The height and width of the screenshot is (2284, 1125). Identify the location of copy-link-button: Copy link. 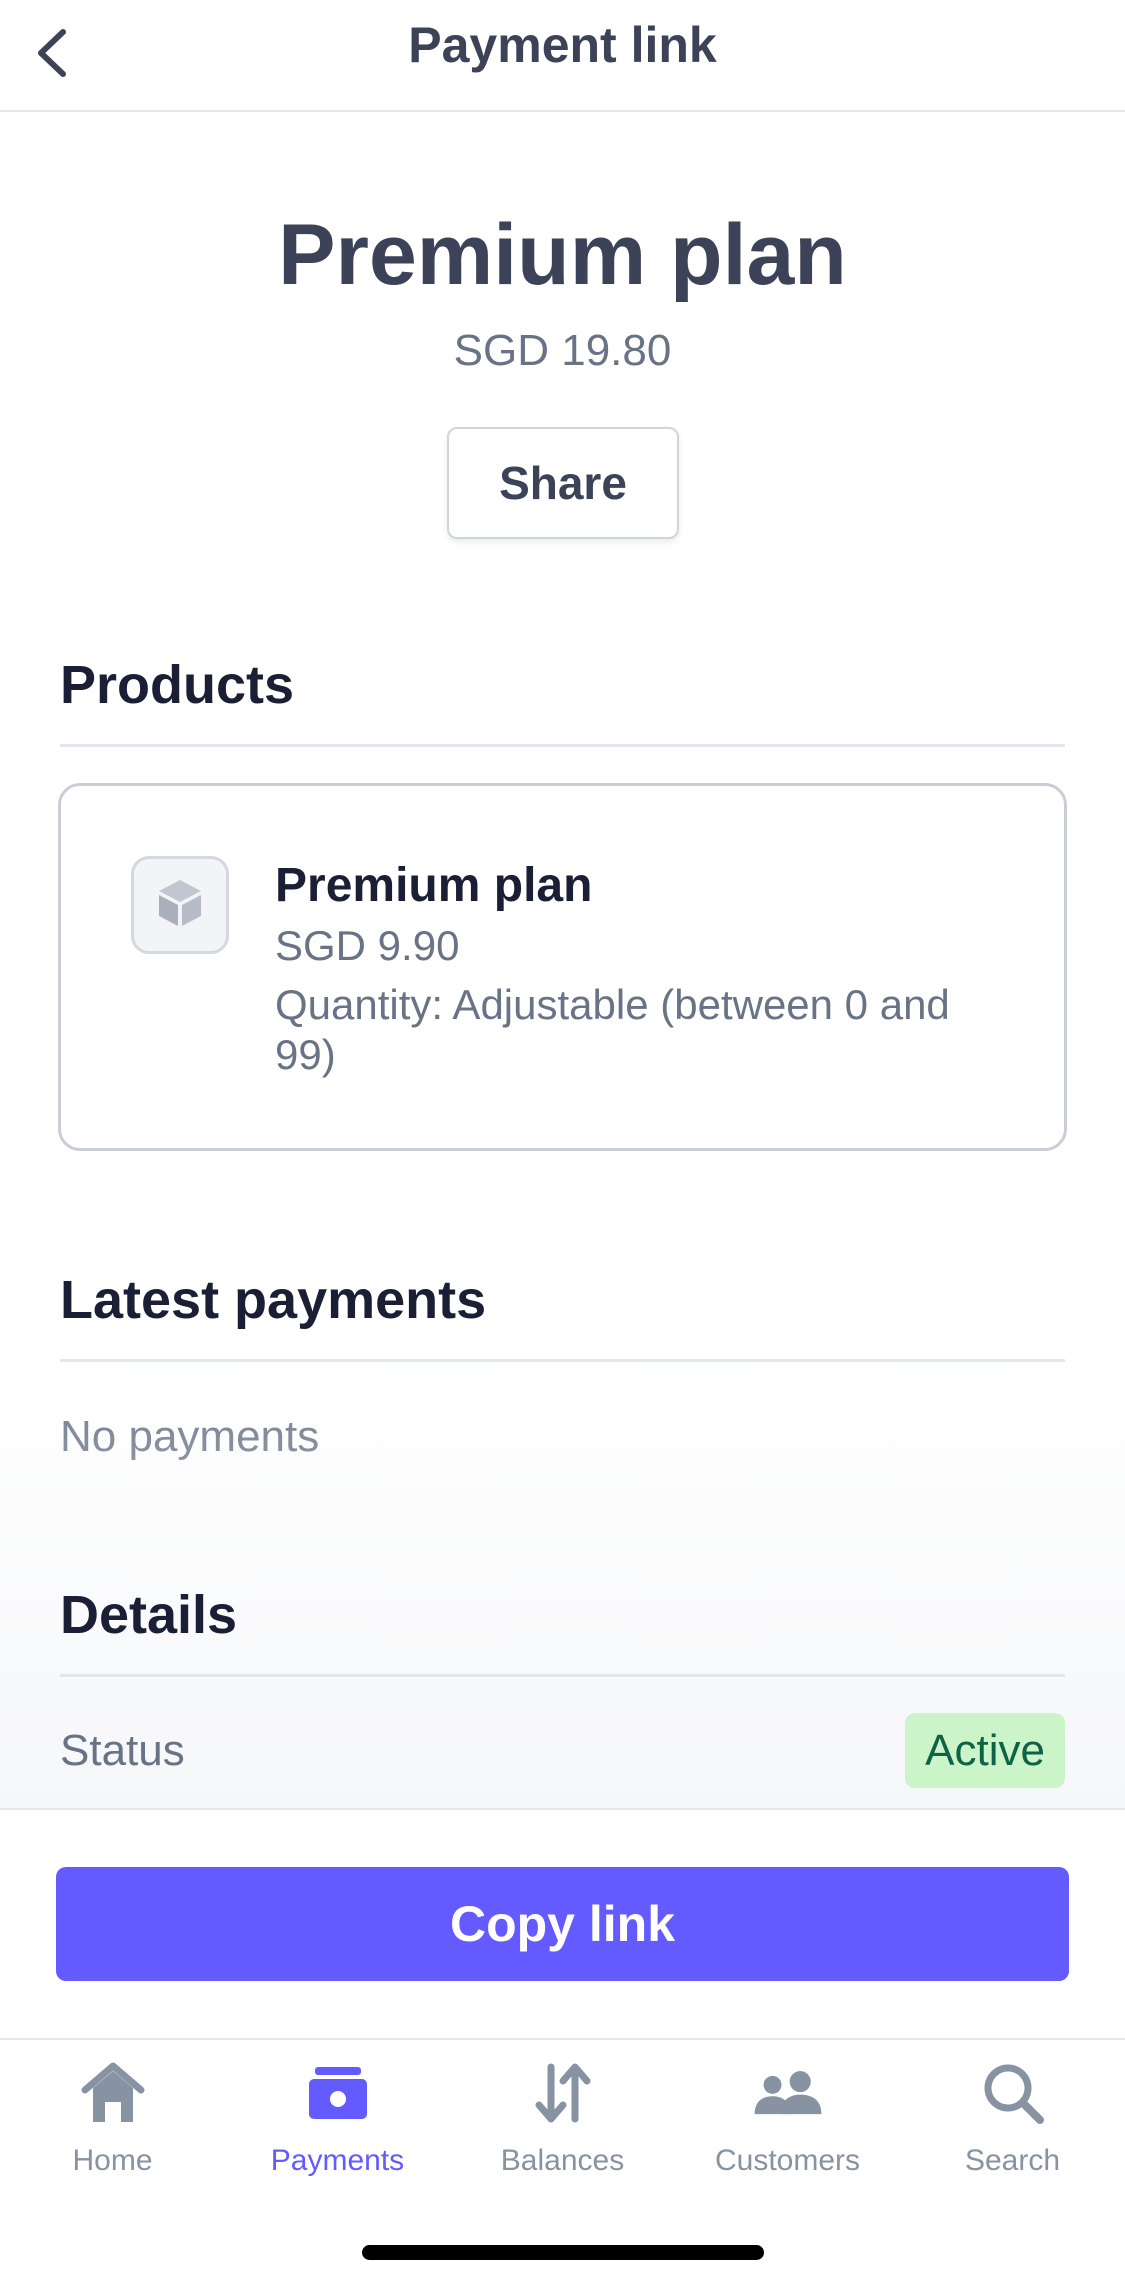
(562, 1924).